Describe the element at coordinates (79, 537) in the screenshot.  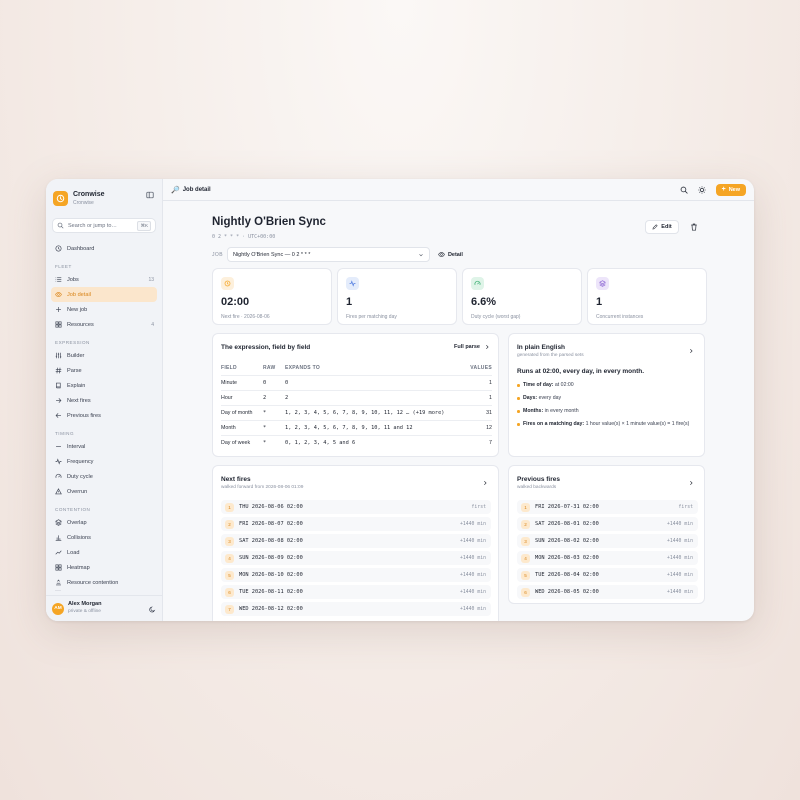
I see `sidebar-item-label: Collisions` at that location.